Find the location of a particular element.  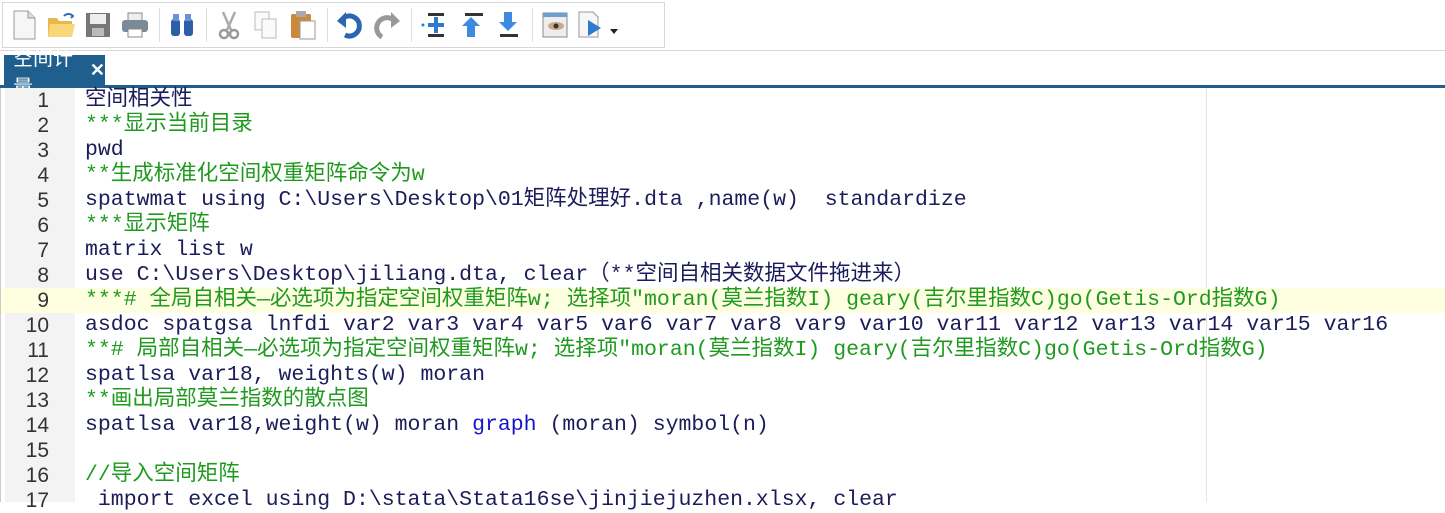

code-line: 1 空间相关性 is located at coordinates (723, 100).